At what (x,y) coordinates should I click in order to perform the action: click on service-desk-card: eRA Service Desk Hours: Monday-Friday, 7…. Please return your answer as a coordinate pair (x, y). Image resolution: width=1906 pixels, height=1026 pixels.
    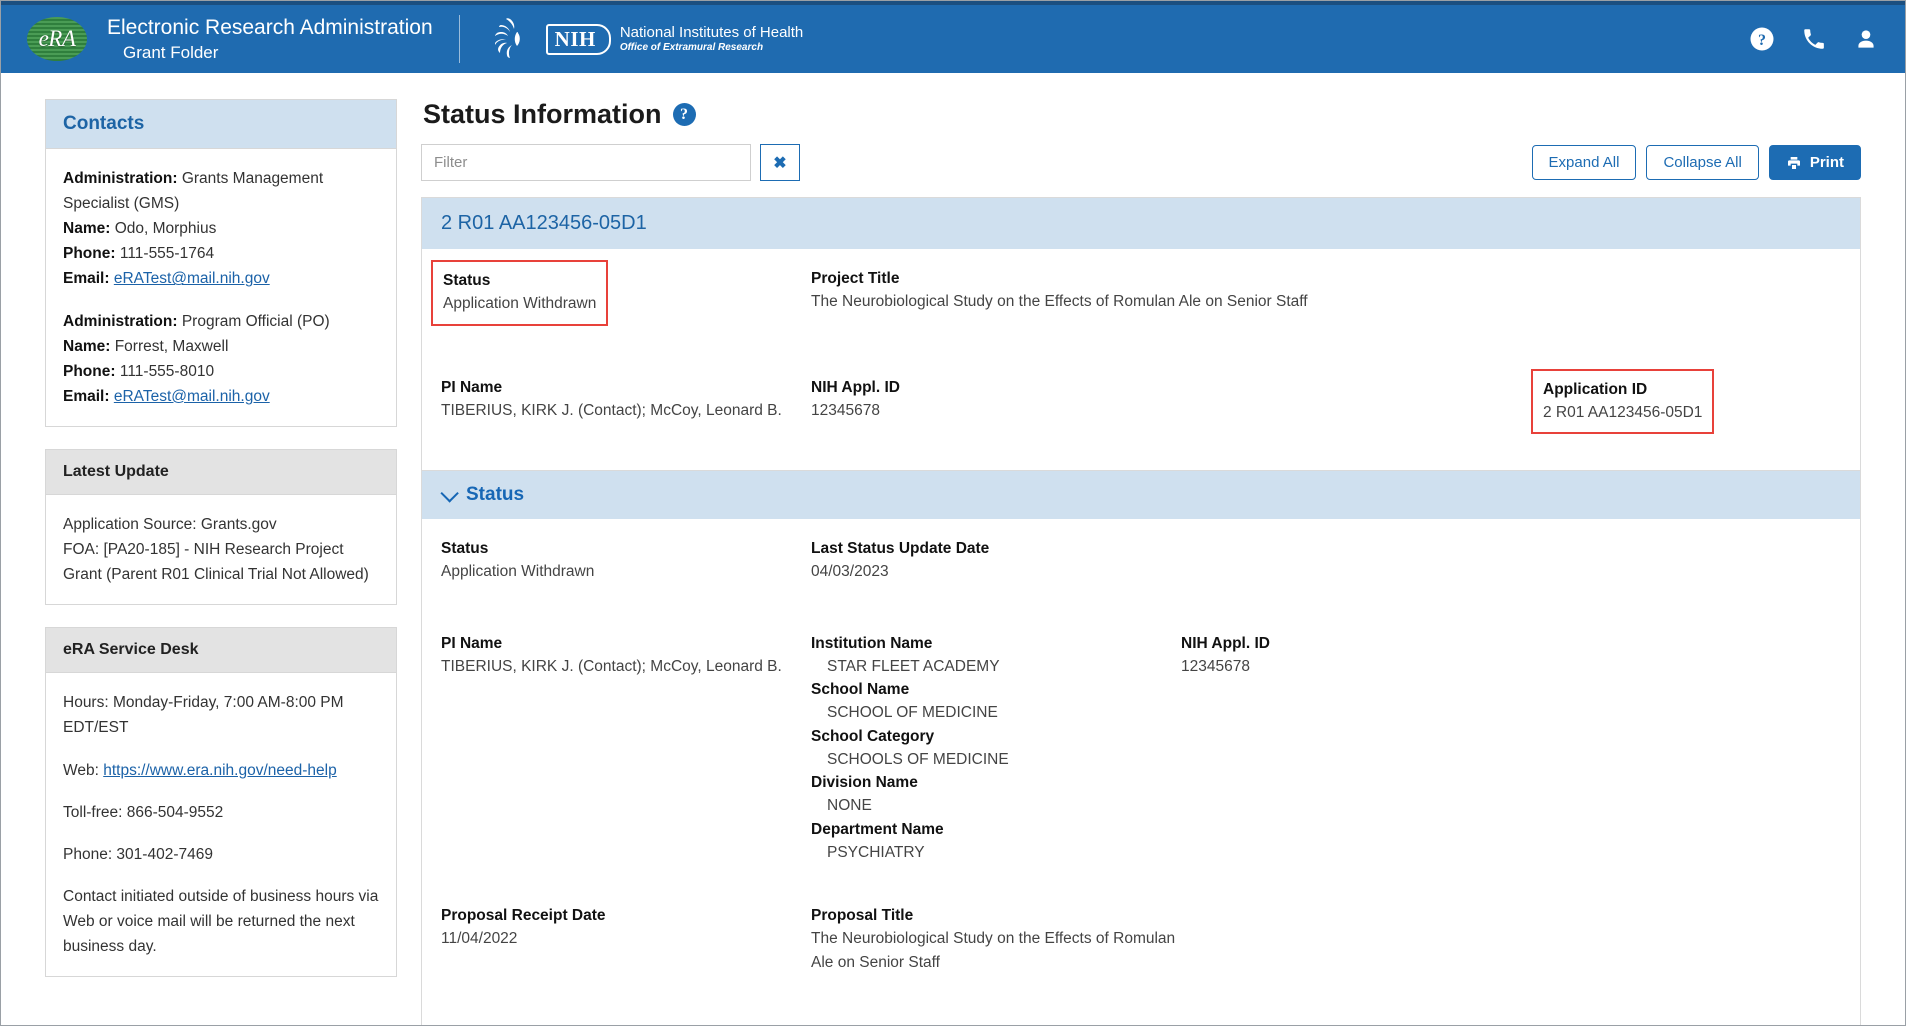
    Looking at the image, I should click on (221, 802).